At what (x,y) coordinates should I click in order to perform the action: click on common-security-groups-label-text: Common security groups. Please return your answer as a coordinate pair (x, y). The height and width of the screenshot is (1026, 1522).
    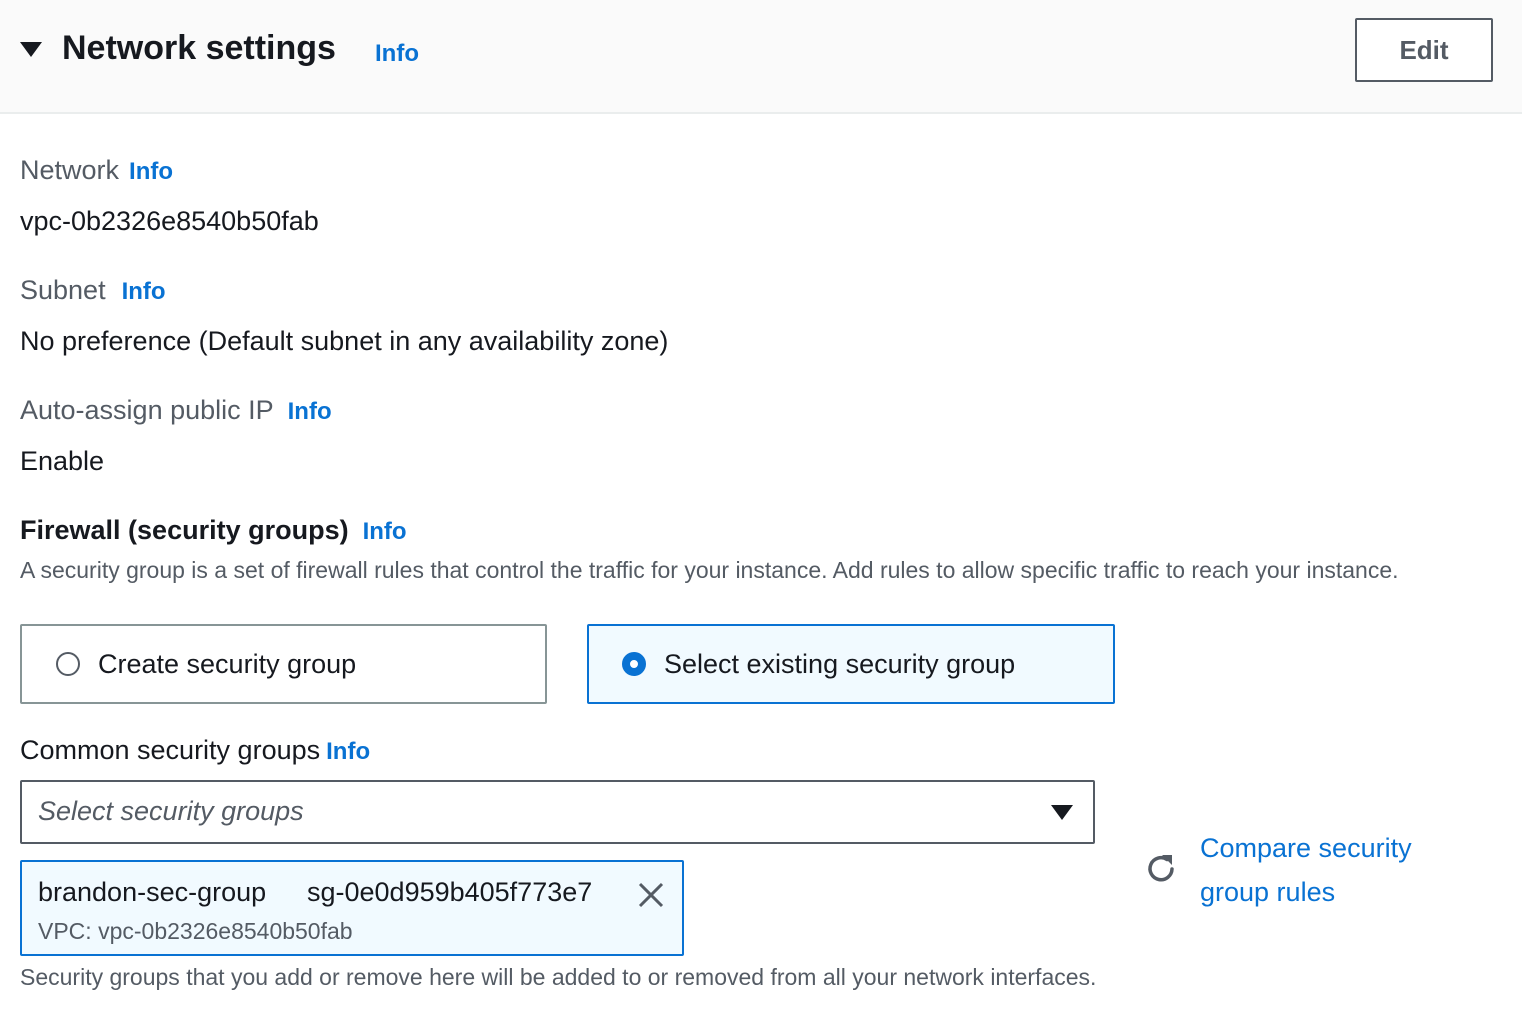
    Looking at the image, I should click on (170, 750).